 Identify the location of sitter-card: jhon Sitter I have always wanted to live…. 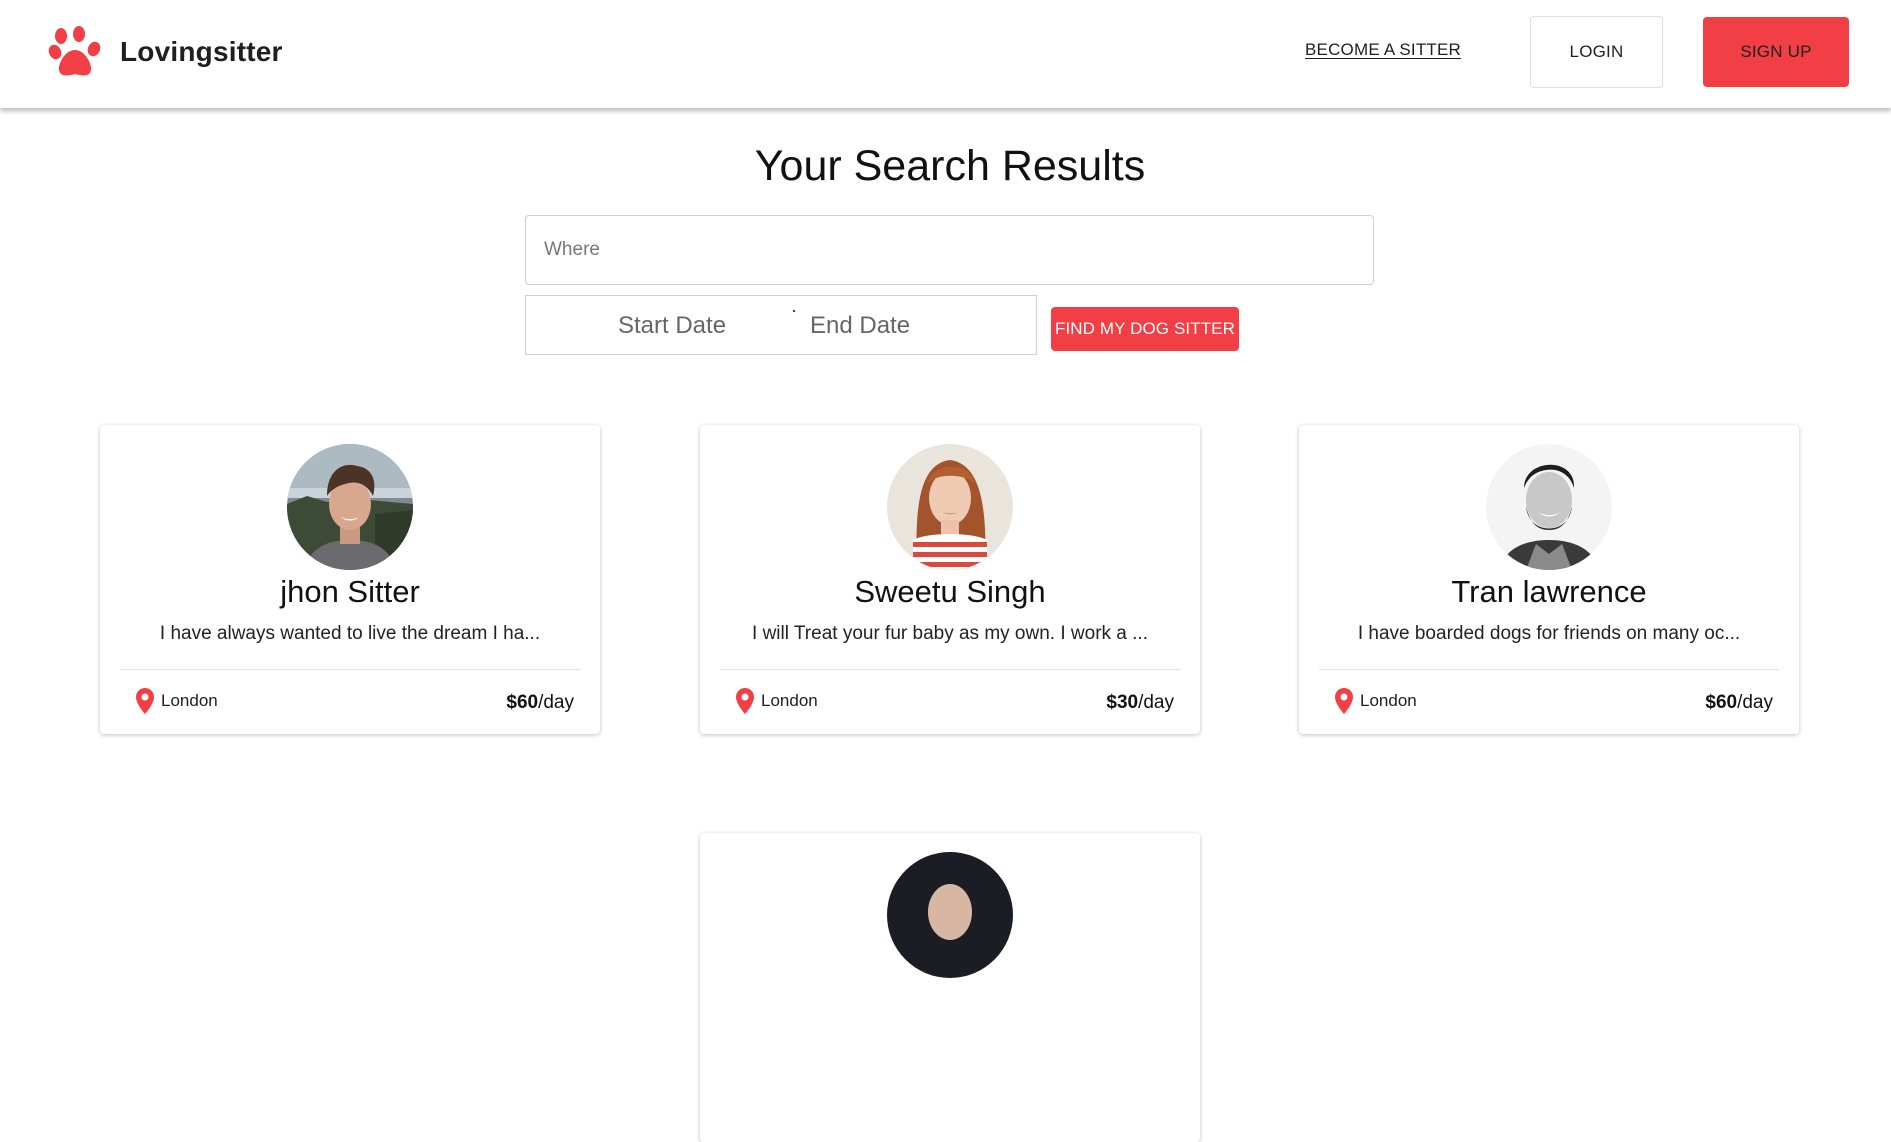
(350, 579).